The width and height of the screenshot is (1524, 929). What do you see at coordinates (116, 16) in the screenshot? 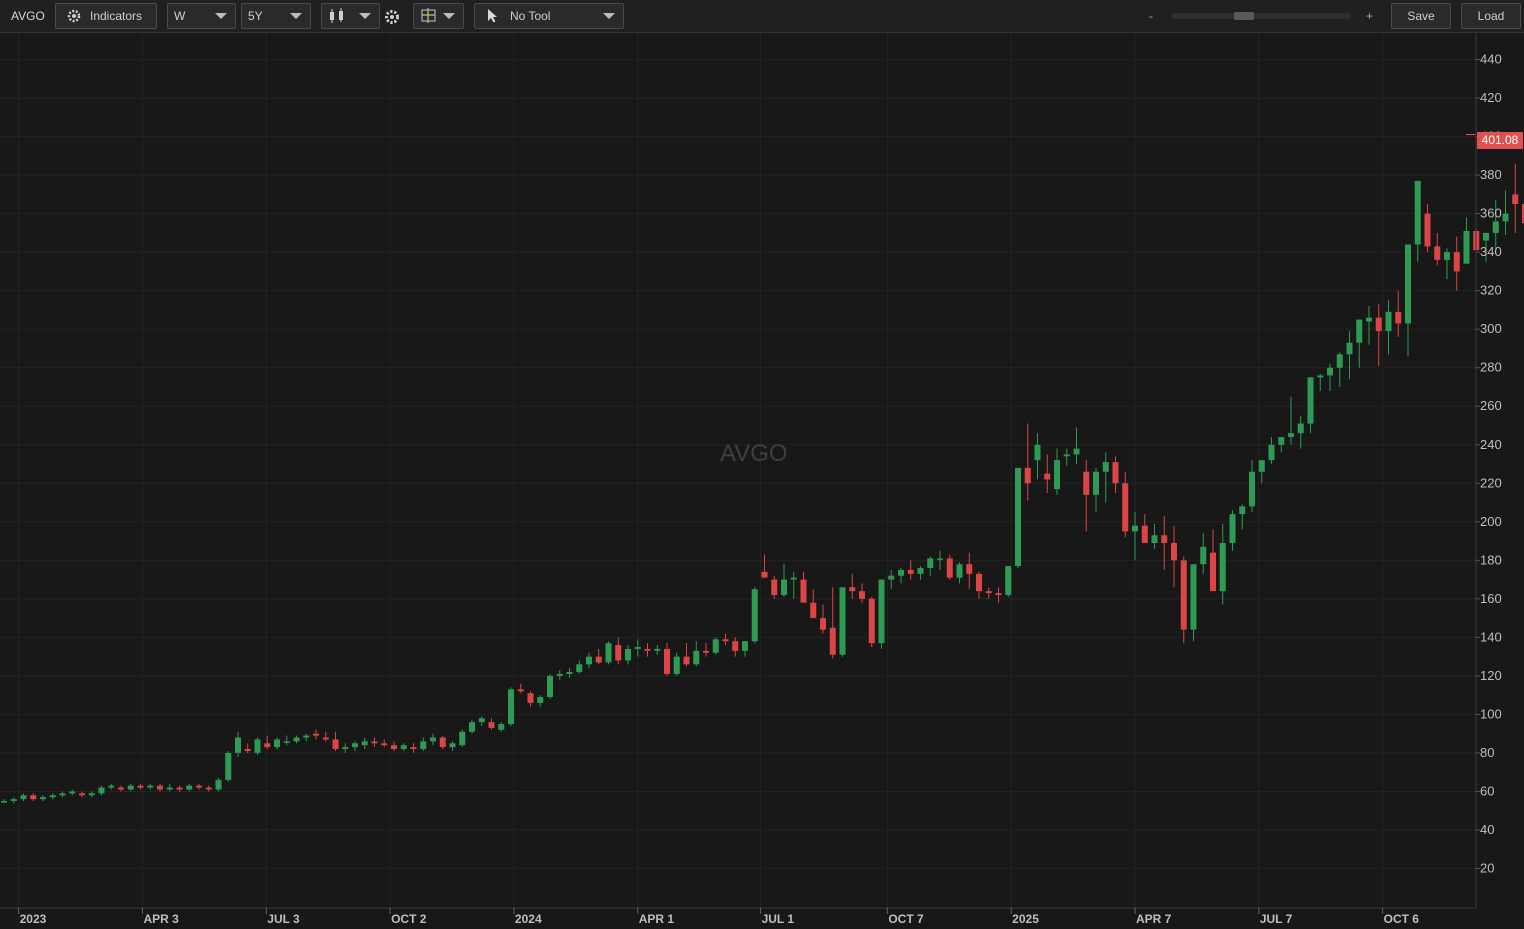
I see `indicators-label: Indicators` at bounding box center [116, 16].